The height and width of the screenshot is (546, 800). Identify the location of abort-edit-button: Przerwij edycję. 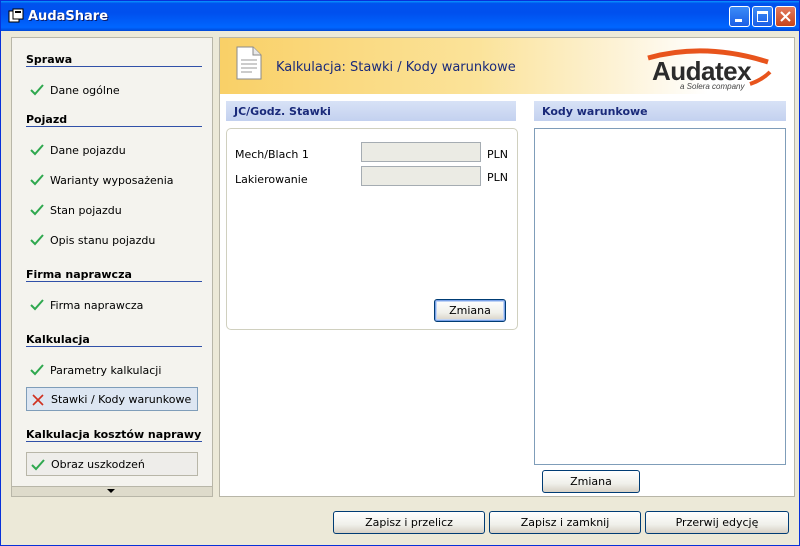
(717, 522).